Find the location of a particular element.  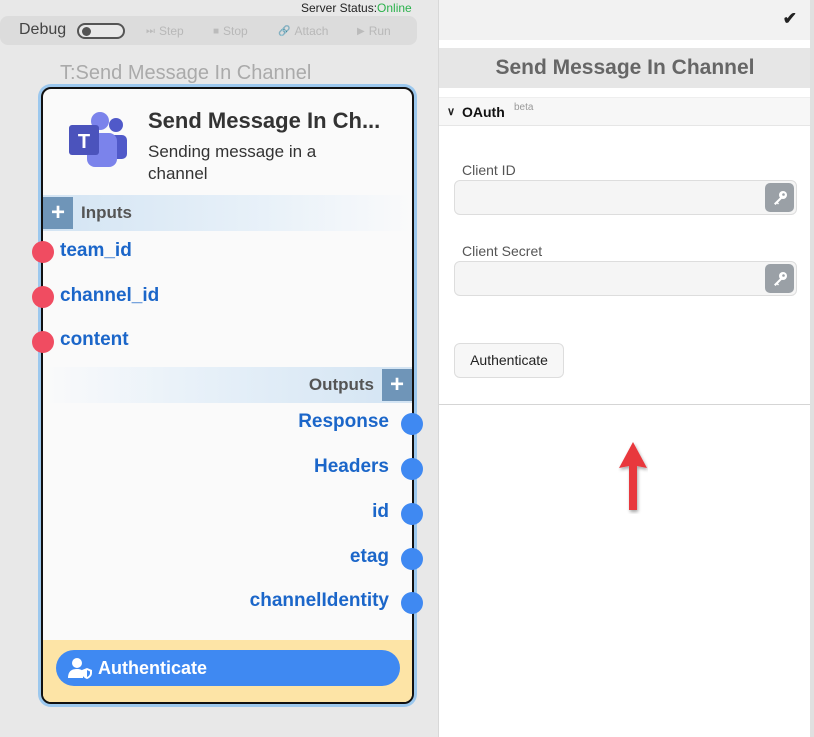

checkmark-icon: ✔ is located at coordinates (790, 19).